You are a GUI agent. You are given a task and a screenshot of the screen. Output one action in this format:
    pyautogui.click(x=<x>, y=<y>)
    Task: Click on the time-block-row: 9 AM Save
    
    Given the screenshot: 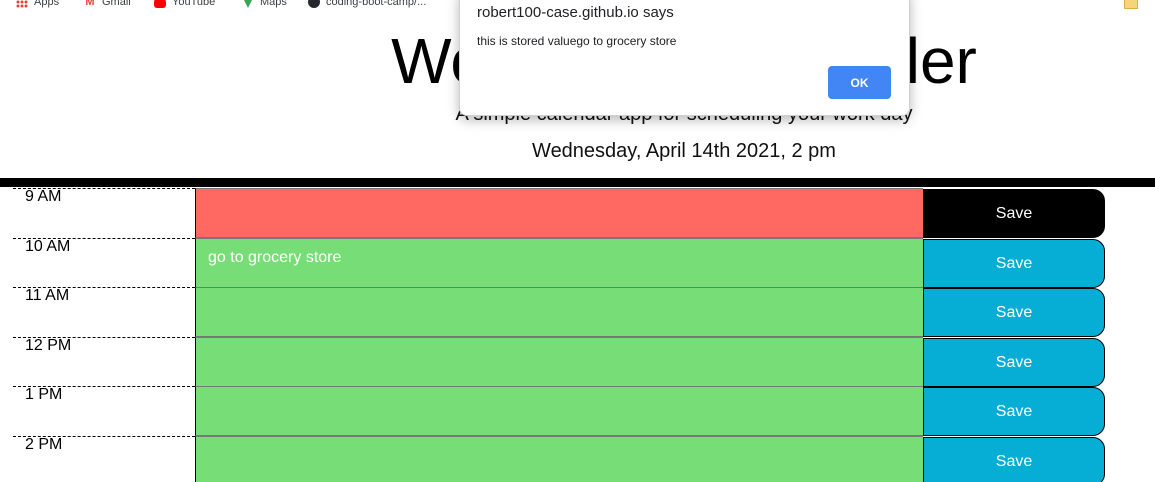 What is the action you would take?
    pyautogui.click(x=577, y=213)
    